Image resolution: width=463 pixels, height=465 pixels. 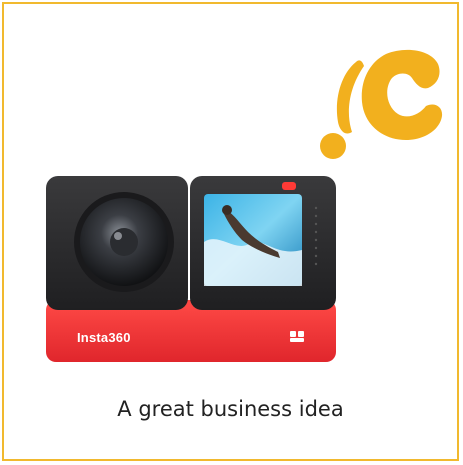 What do you see at coordinates (104, 337) in the screenshot?
I see `camera-brand-label: Insta360` at bounding box center [104, 337].